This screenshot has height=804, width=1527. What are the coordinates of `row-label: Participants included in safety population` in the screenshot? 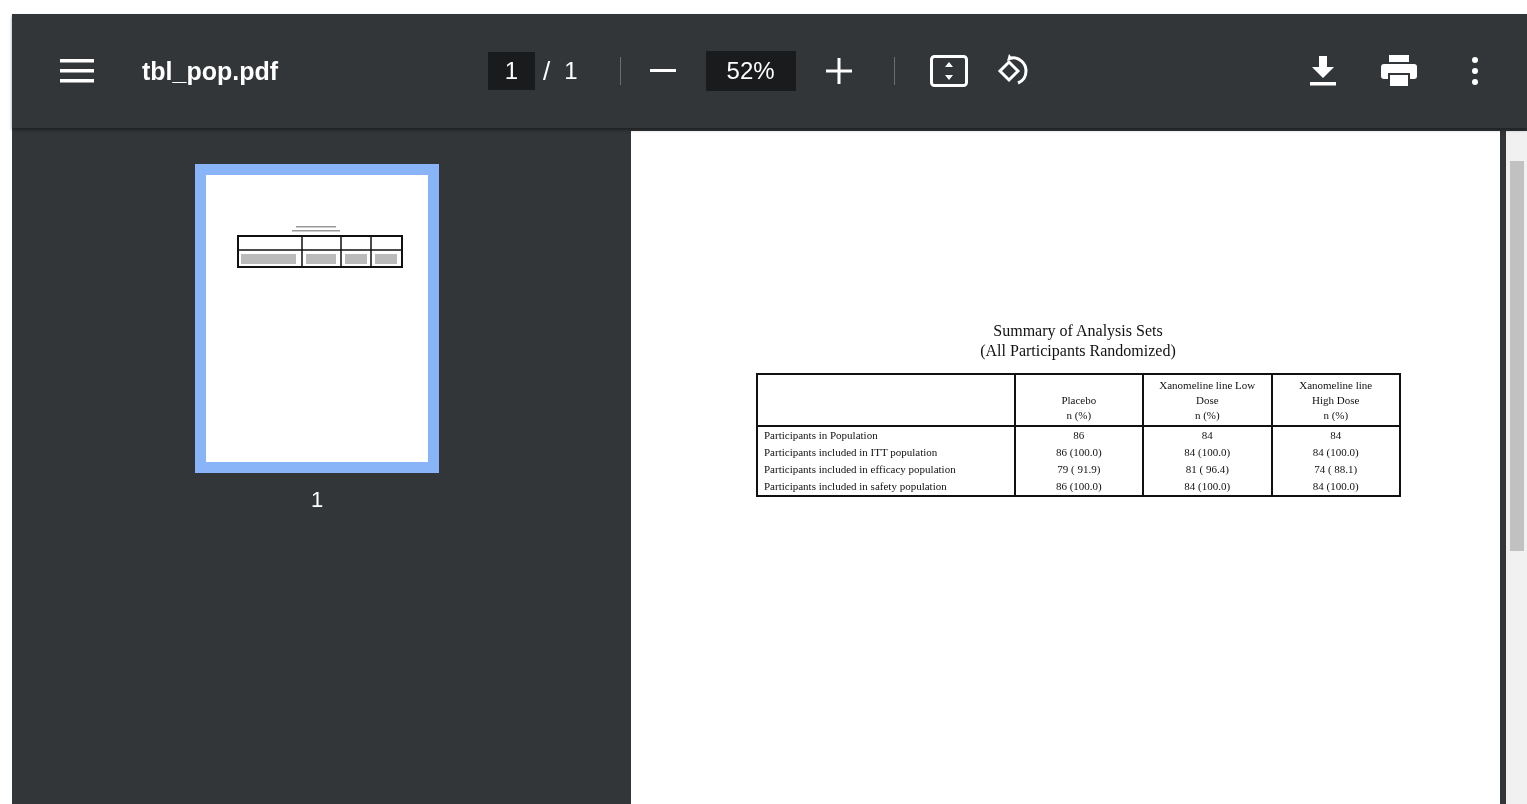 It's located at (886, 487).